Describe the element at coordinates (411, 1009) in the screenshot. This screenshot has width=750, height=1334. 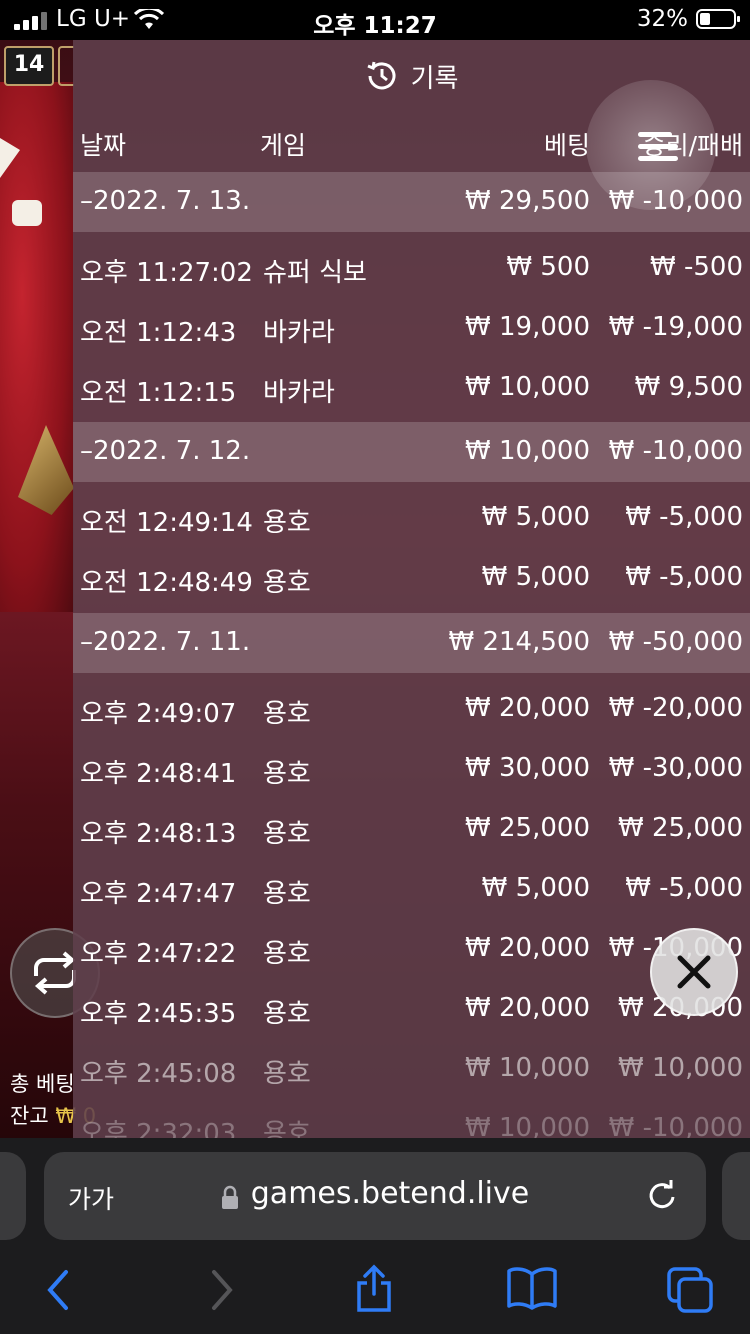
I see `history-row: 오후 2:45:35 용호 ₩ 20,000 ₩ 20,000` at that location.